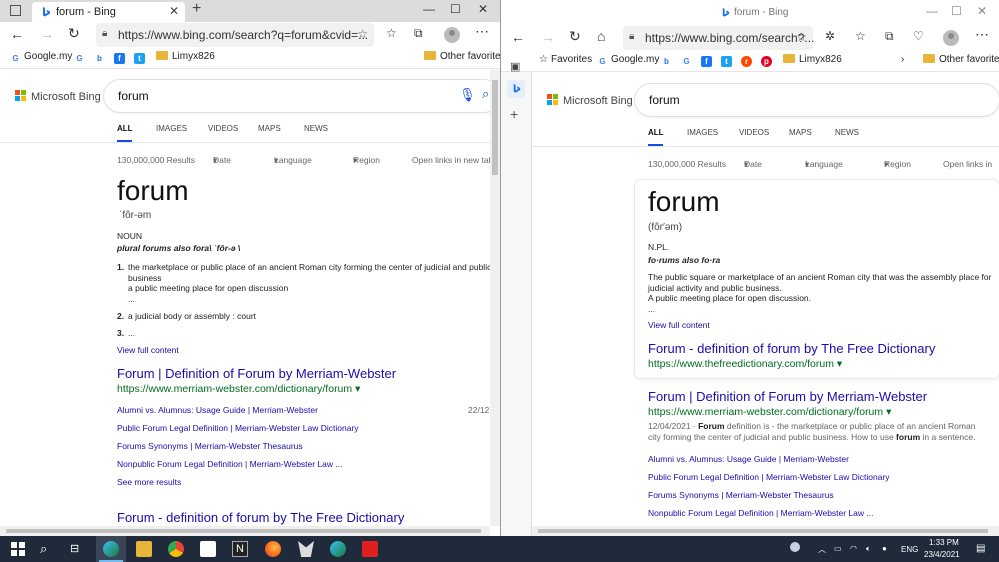  I want to click on file-explorer-icon, so click(144, 549).